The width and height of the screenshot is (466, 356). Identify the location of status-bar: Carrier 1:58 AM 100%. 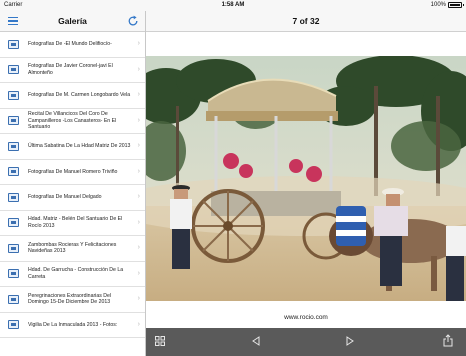
(233, 5).